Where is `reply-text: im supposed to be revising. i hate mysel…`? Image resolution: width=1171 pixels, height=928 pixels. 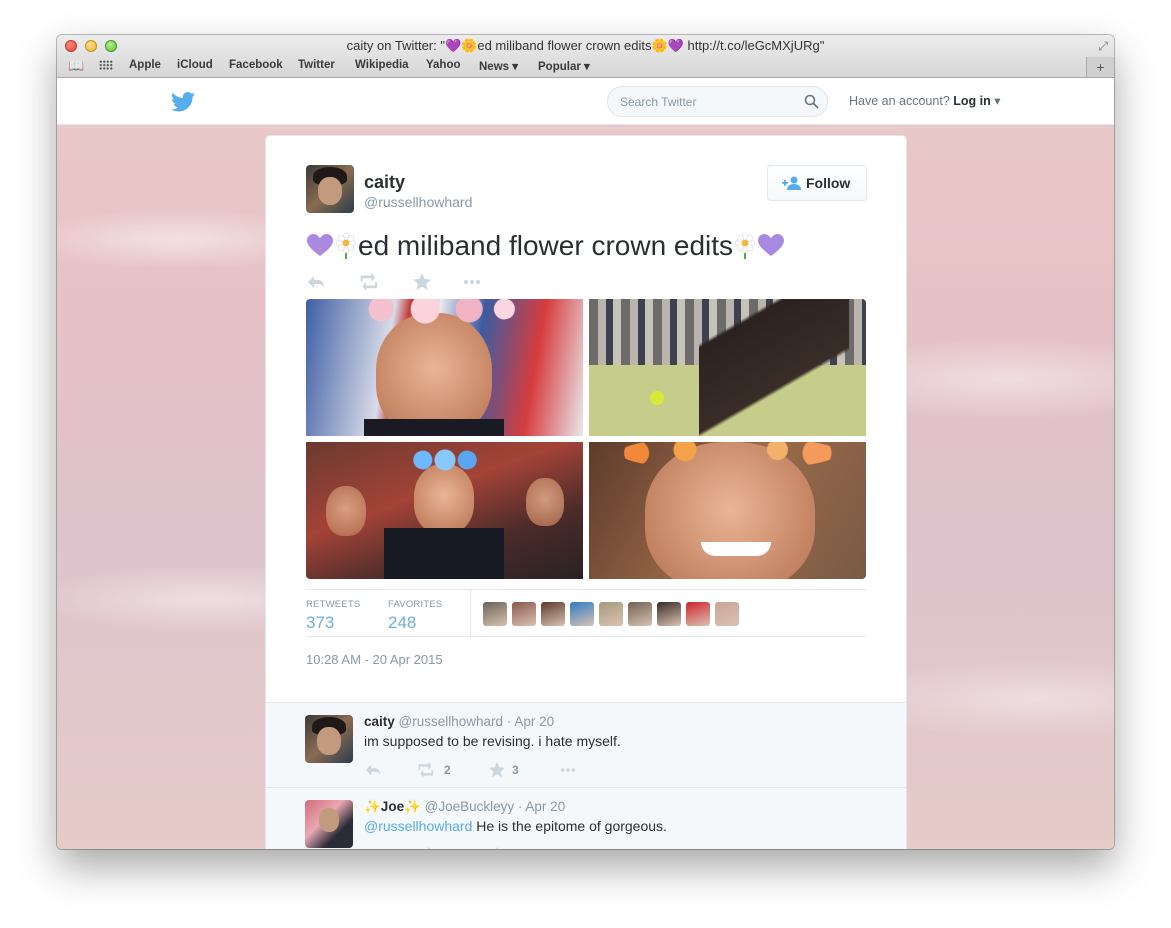 reply-text: im supposed to be revising. i hate mysel… is located at coordinates (492, 741).